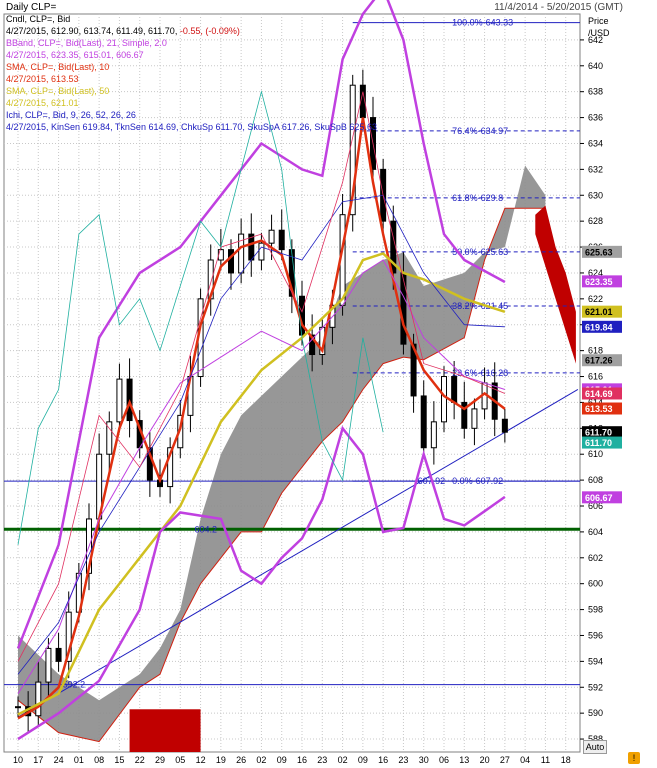  Describe the element at coordinates (58, 67) in the screenshot. I see `legend-entry: SMA, CLP=, Bid(Last), 10` at that location.